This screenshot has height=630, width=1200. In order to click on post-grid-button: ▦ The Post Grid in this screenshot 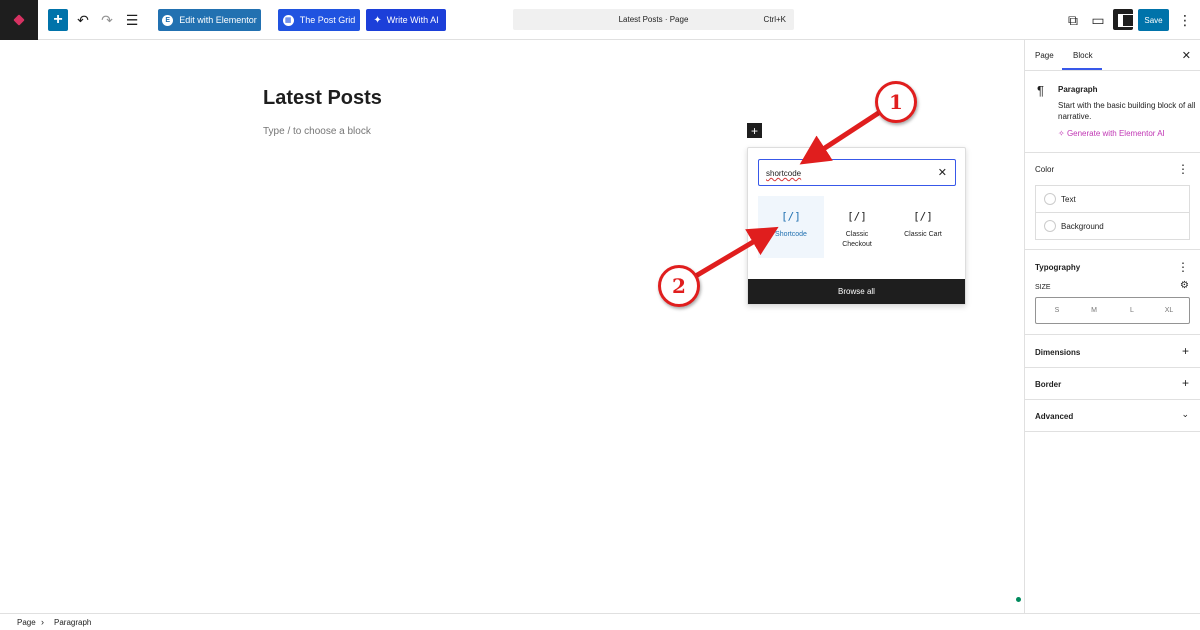, I will do `click(319, 20)`.